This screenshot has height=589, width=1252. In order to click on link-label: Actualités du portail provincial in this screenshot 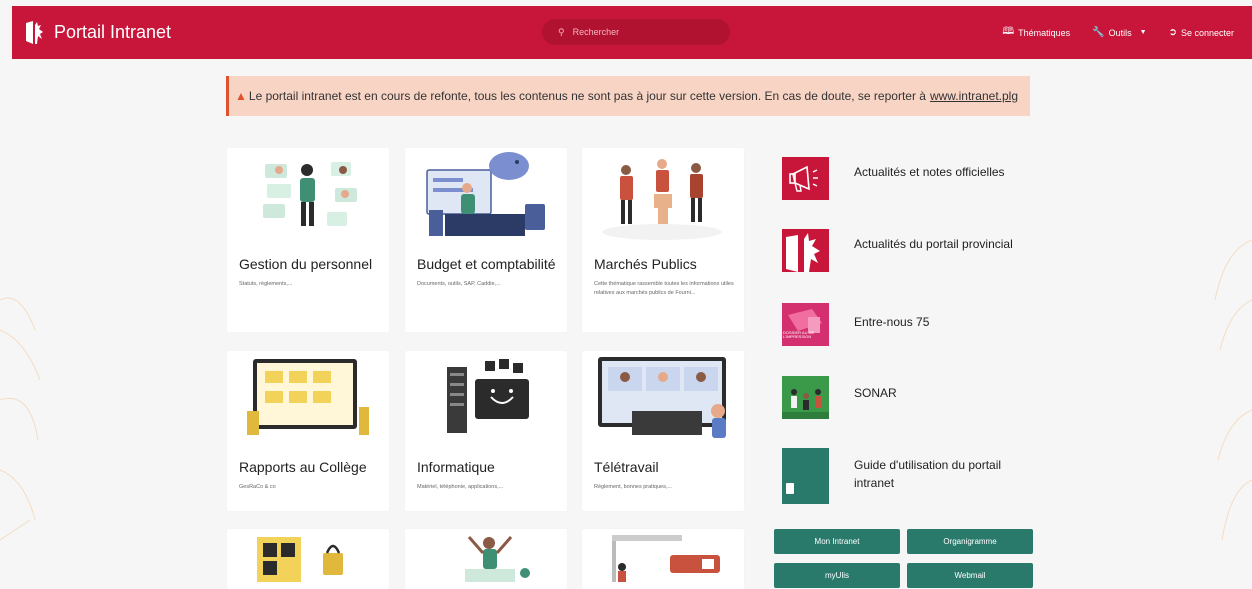, I will do `click(933, 244)`.